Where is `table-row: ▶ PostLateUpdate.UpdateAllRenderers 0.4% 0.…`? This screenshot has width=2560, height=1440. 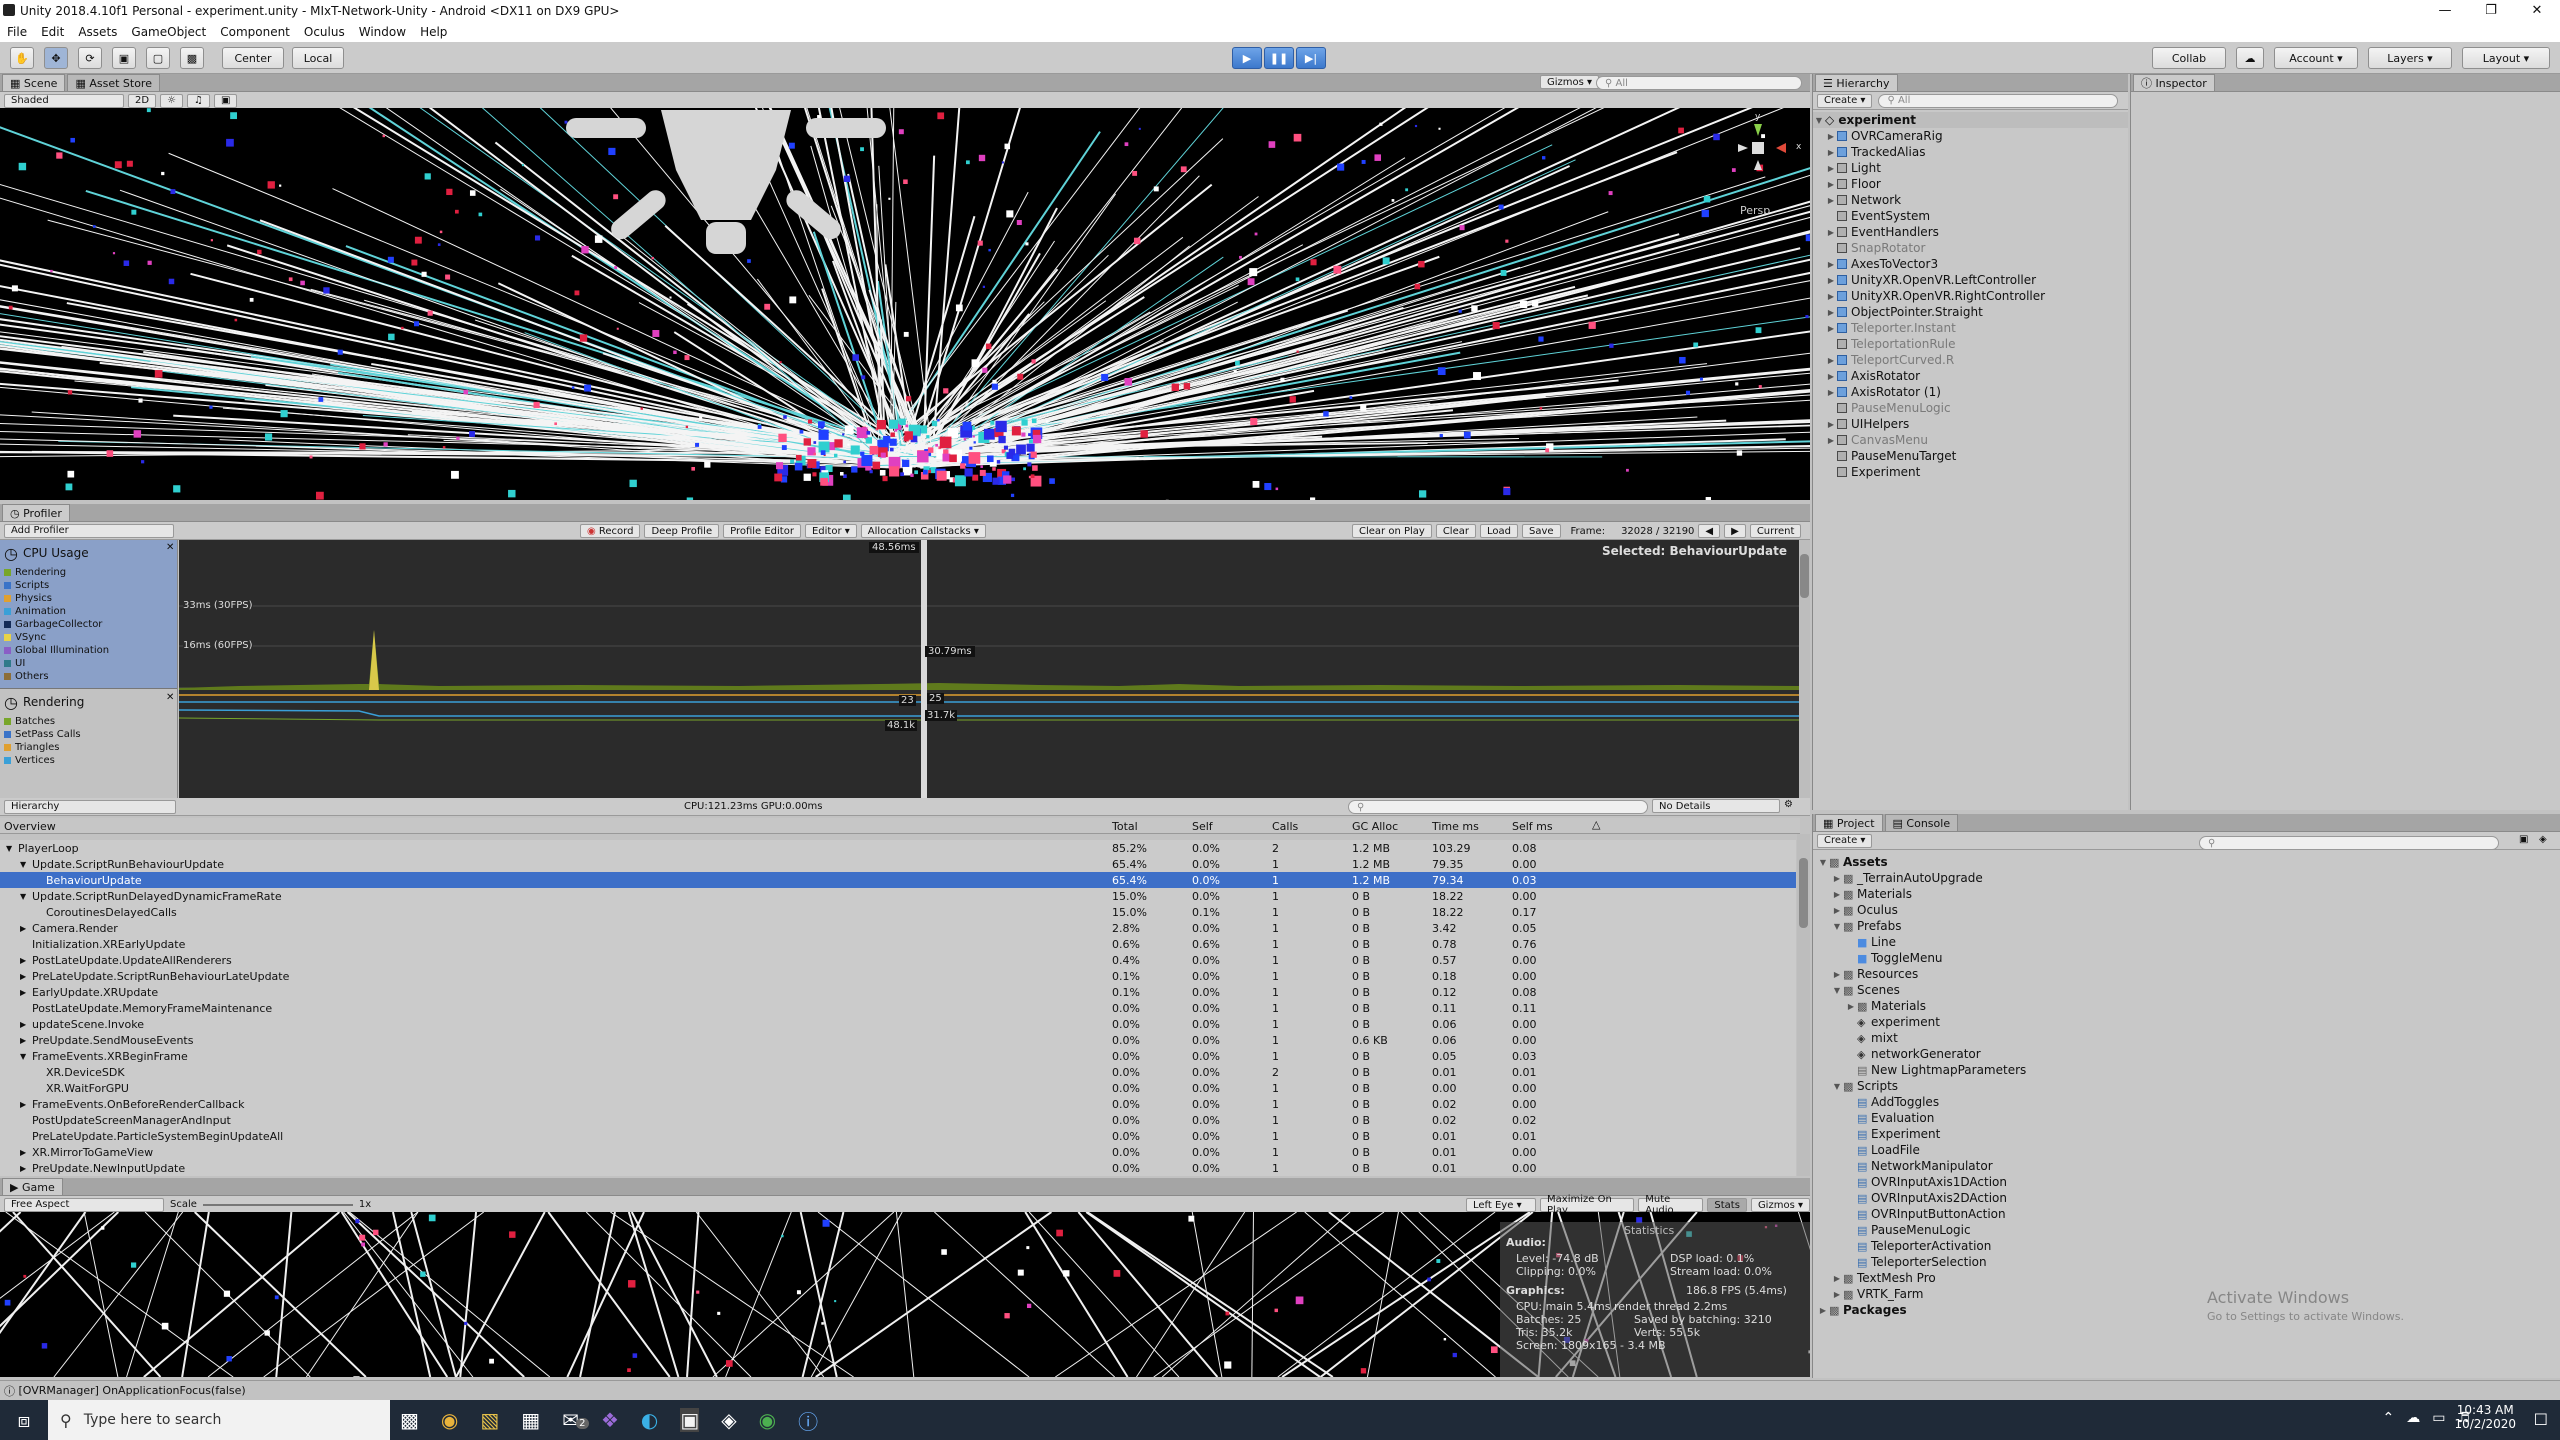 table-row: ▶ PostLateUpdate.UpdateAllRenderers 0.4% 0.… is located at coordinates (898, 960).